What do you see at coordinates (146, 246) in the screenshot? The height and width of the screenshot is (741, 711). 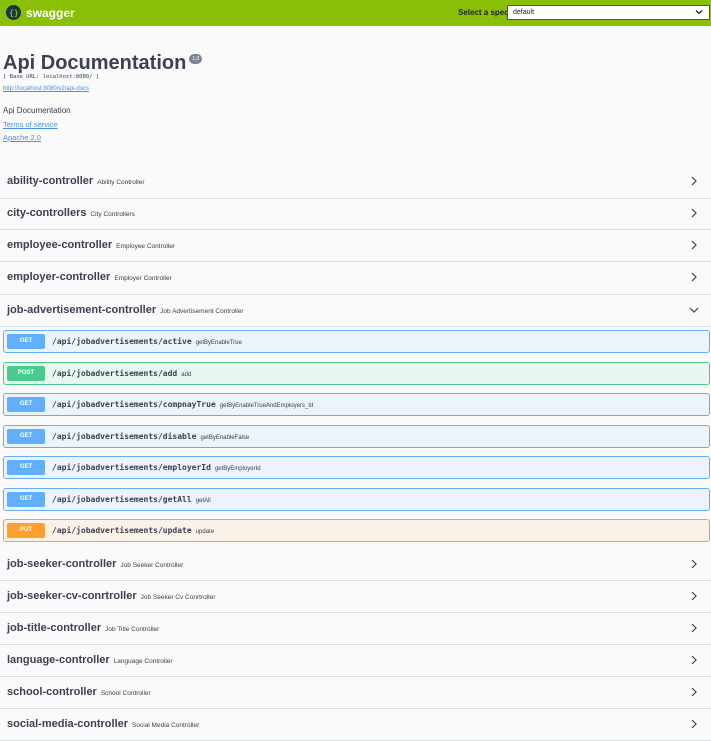 I see `tag-description: Employee Controller` at bounding box center [146, 246].